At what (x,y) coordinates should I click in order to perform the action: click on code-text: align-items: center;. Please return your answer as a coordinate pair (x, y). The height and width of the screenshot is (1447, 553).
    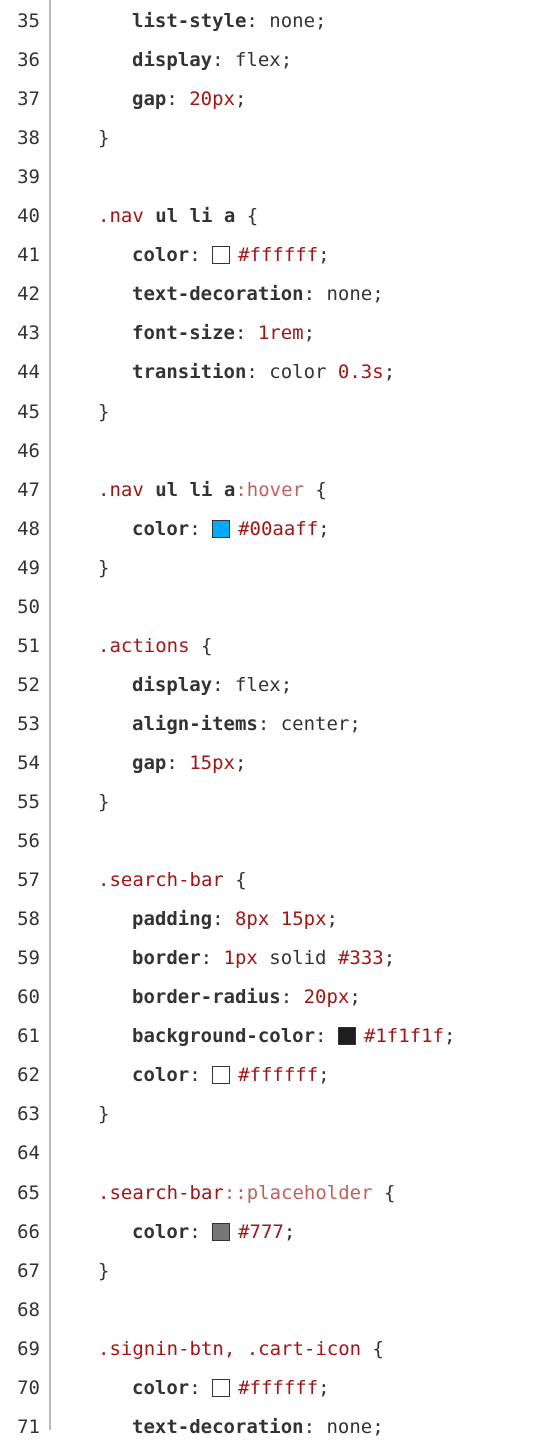
    Looking at the image, I should click on (214, 724).